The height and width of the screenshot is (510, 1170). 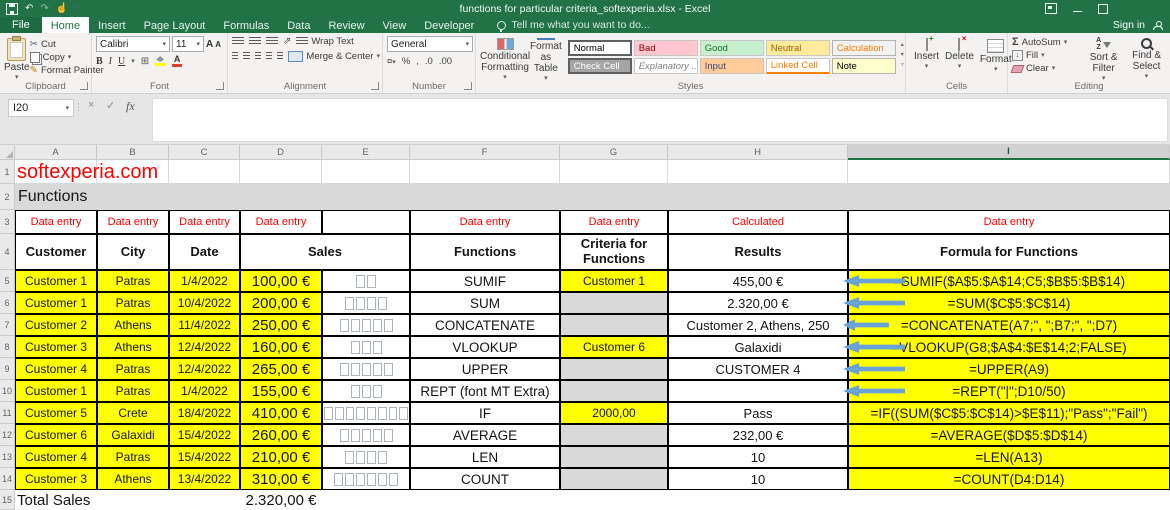 I want to click on insert-cells-button: + Insert ▾, so click(x=926, y=57).